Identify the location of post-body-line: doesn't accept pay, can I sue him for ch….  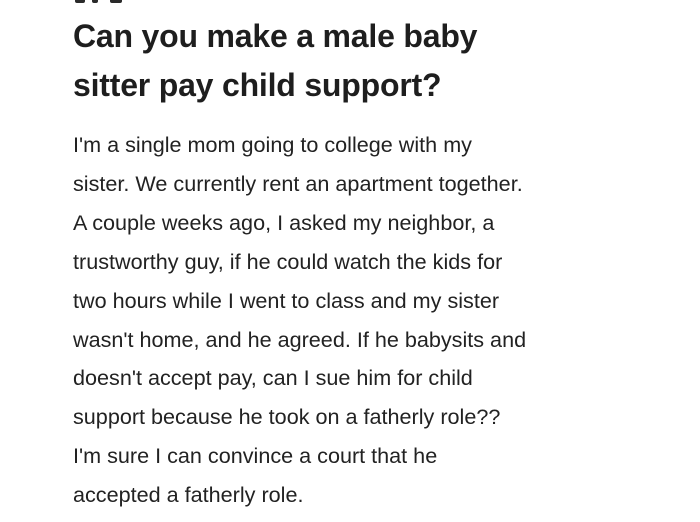
(273, 378).